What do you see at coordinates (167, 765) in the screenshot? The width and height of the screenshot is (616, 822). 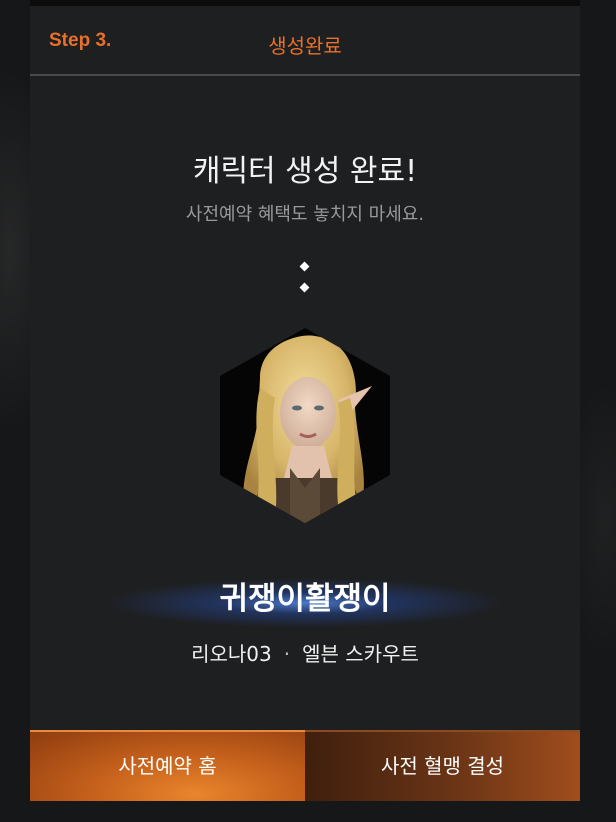 I see `preorder-home-button: 사전예약 홈` at bounding box center [167, 765].